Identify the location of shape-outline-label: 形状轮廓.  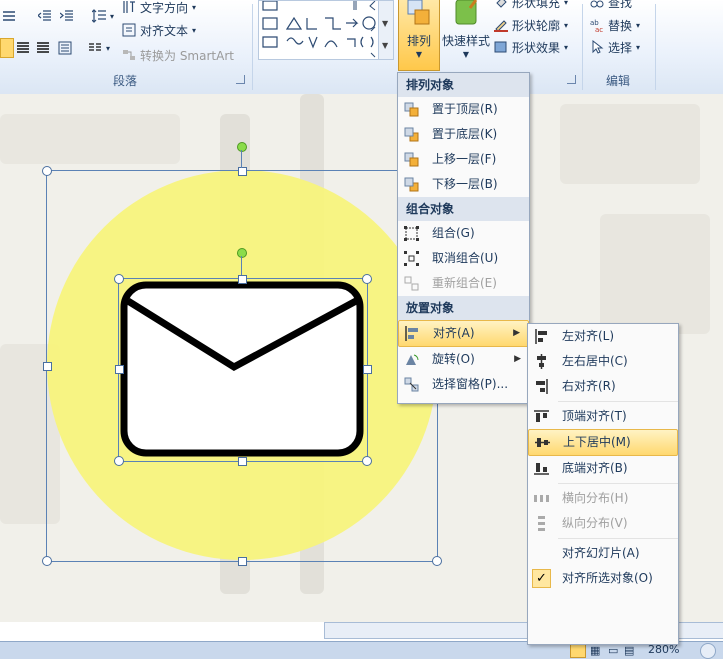
(536, 25).